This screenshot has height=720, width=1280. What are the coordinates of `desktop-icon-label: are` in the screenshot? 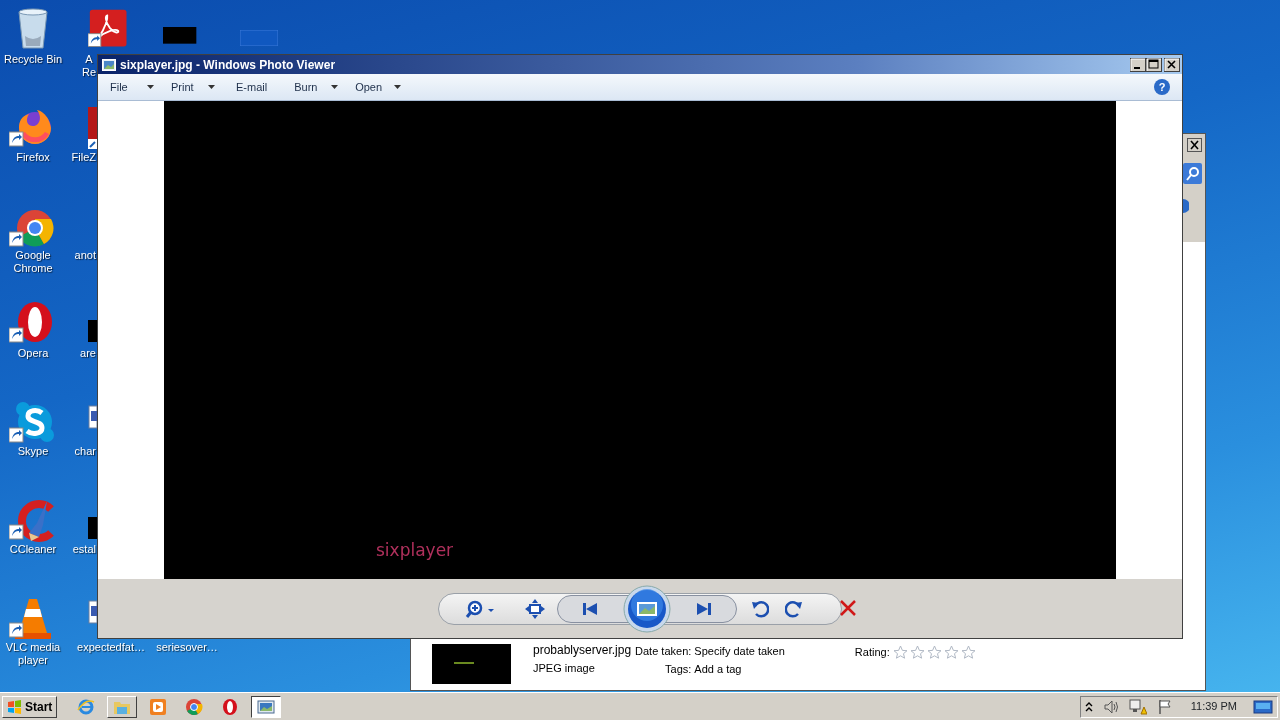 It's located at (88, 353).